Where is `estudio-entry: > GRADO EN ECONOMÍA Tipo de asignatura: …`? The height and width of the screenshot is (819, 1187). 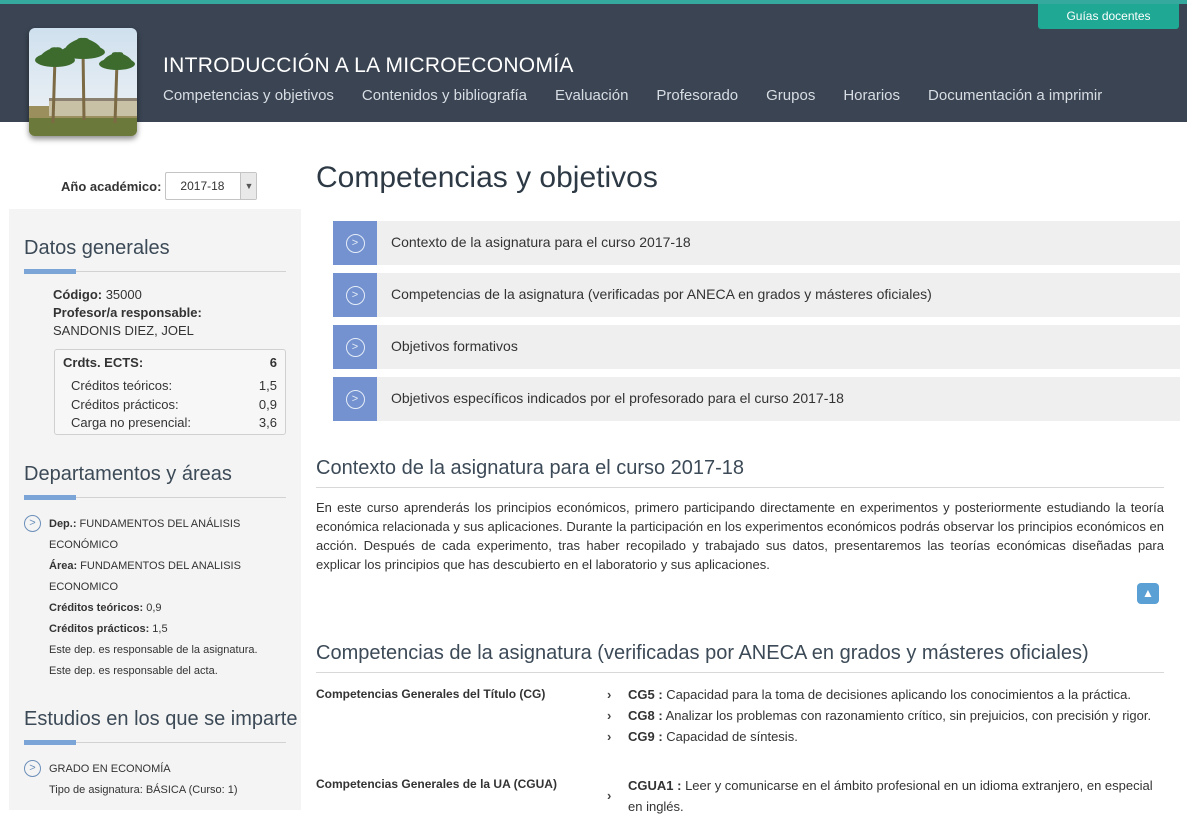
estudio-entry: > GRADO EN ECONOMÍA Tipo de asignatura: … is located at coordinates (154, 780).